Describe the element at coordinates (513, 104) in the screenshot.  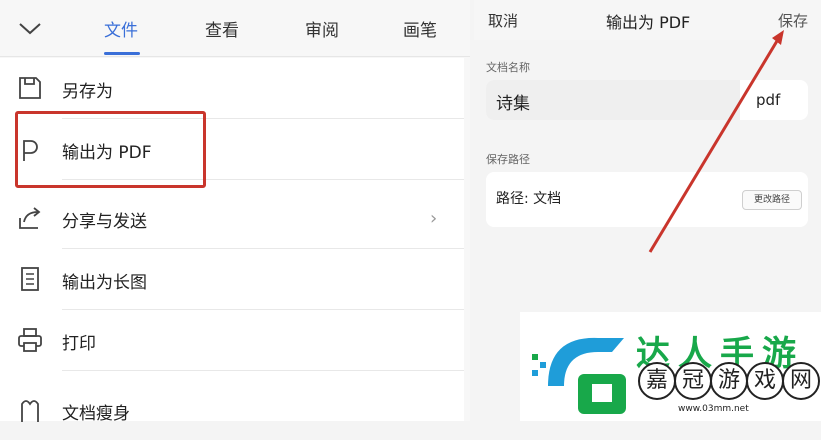
I see `file-name-value: 诗集` at that location.